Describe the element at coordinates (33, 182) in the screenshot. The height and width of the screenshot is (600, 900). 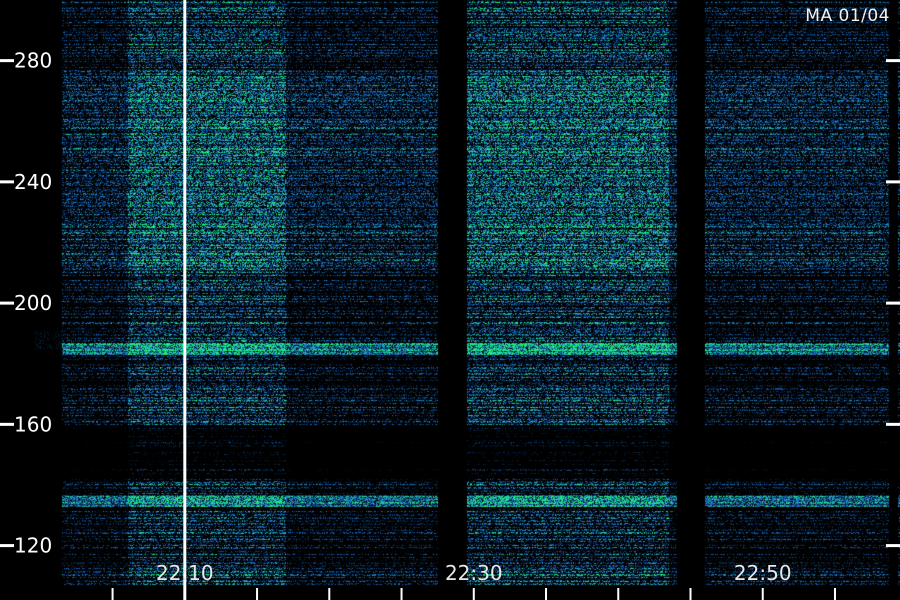
I see `y-tick-label: 240` at that location.